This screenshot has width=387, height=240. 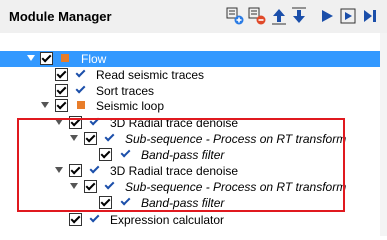 What do you see at coordinates (327, 16) in the screenshot?
I see `run-icon` at bounding box center [327, 16].